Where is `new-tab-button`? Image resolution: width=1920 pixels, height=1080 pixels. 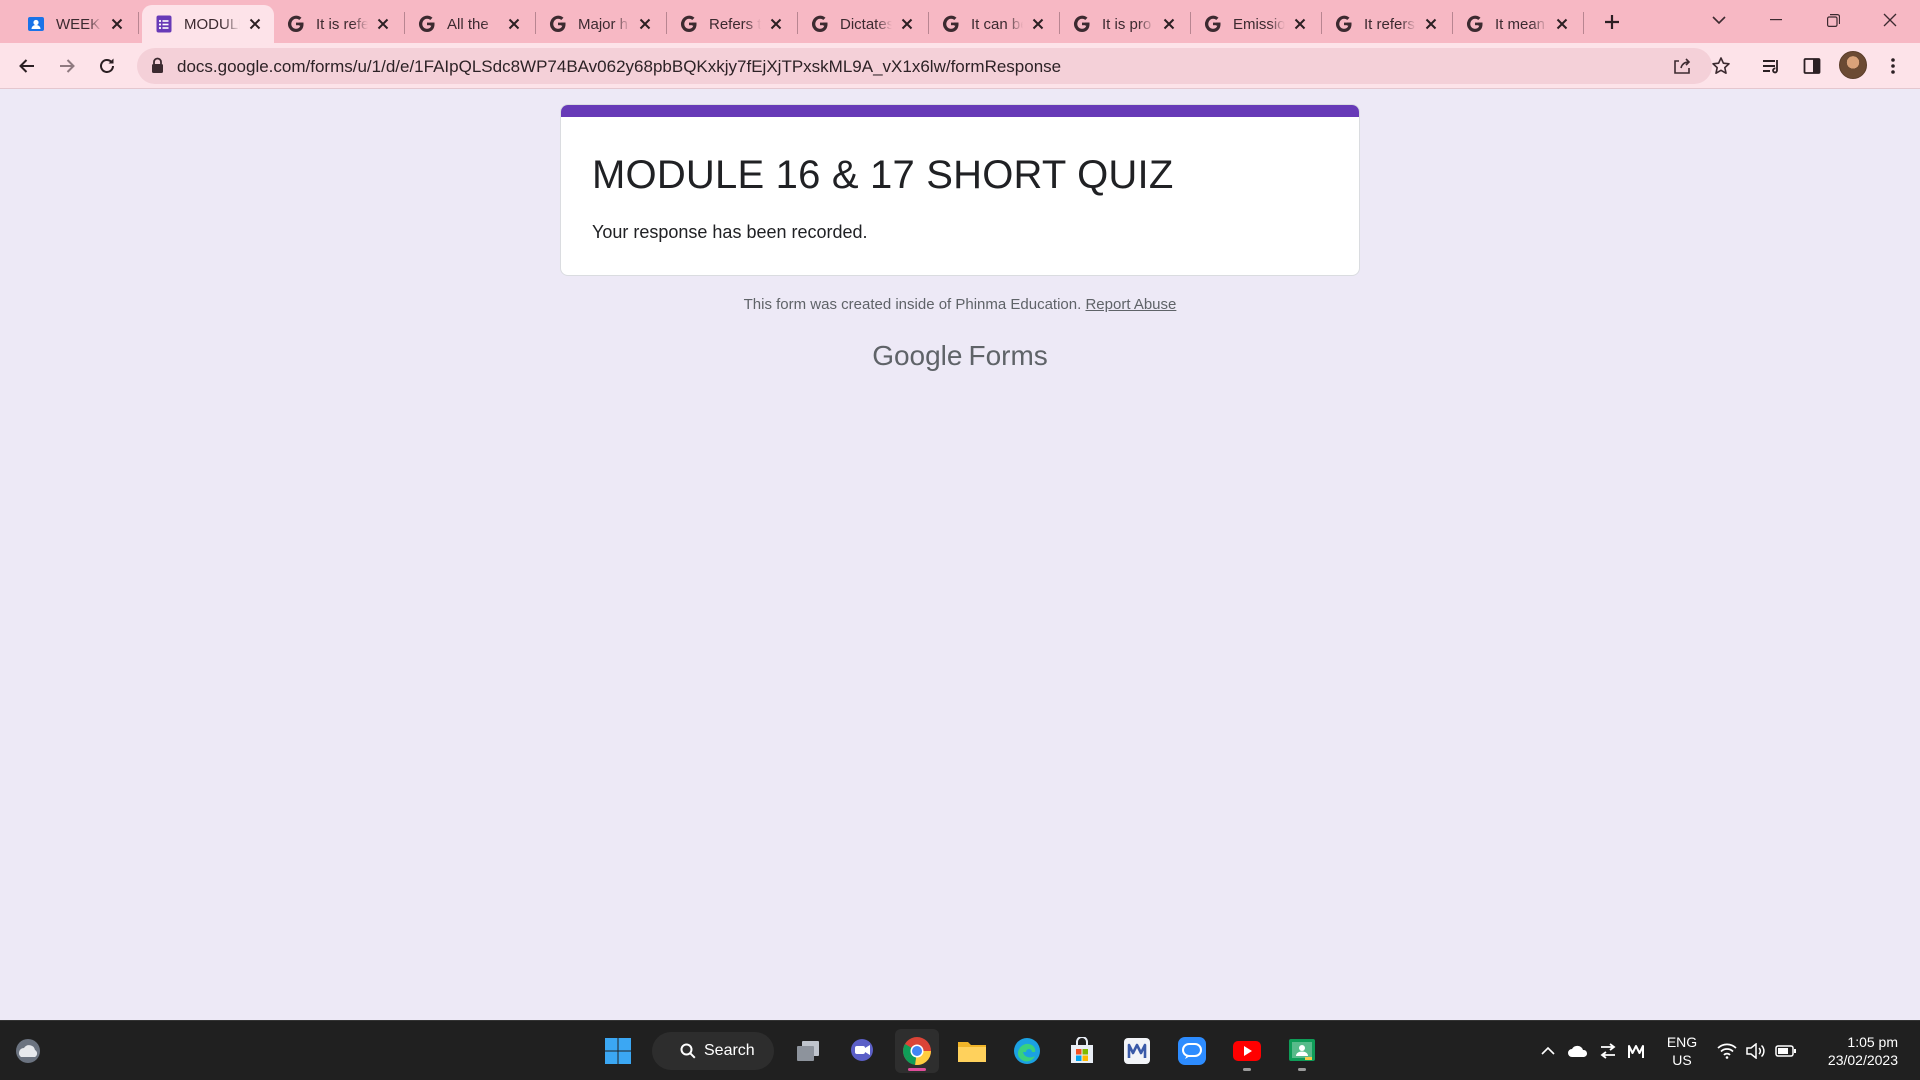
new-tab-button is located at coordinates (1612, 22).